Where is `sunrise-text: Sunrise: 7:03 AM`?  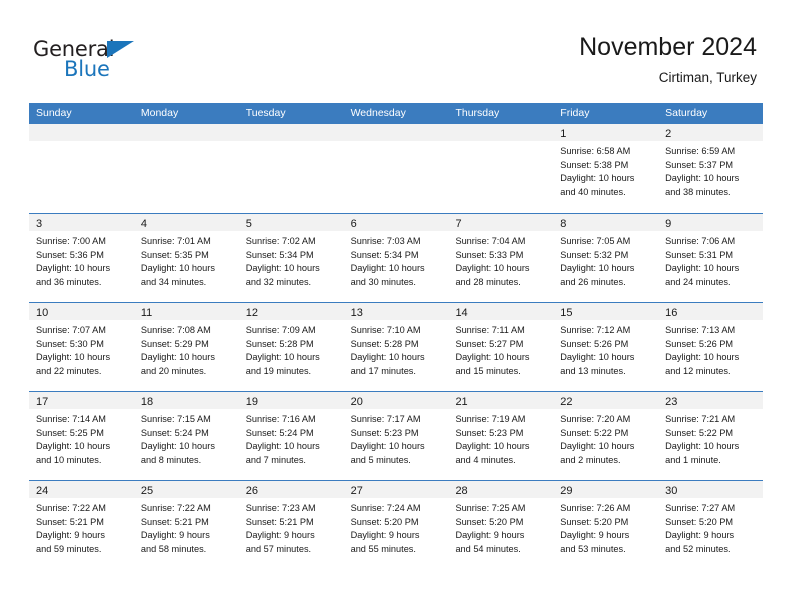 sunrise-text: Sunrise: 7:03 AM is located at coordinates (385, 241).